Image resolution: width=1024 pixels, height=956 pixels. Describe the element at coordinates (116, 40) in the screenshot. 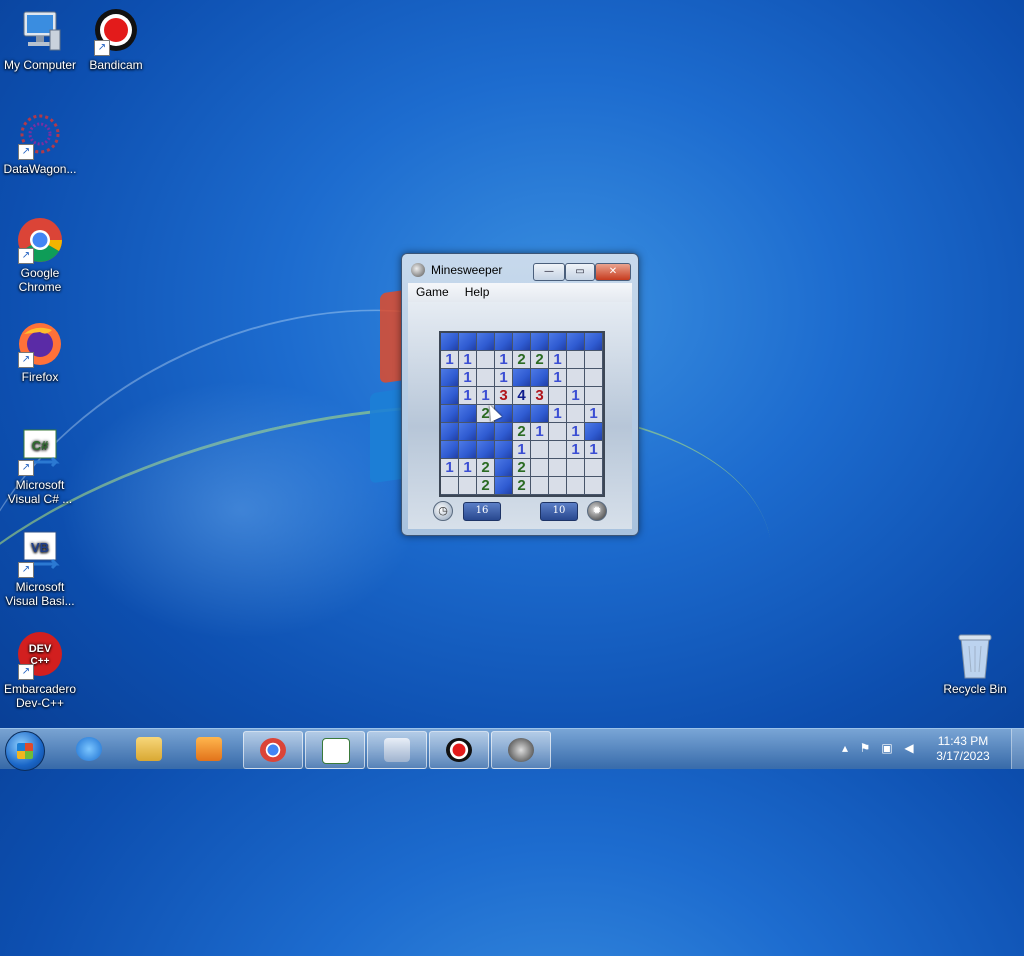

I see `desktop-icon-bandicam: ↗ Bandicam` at that location.